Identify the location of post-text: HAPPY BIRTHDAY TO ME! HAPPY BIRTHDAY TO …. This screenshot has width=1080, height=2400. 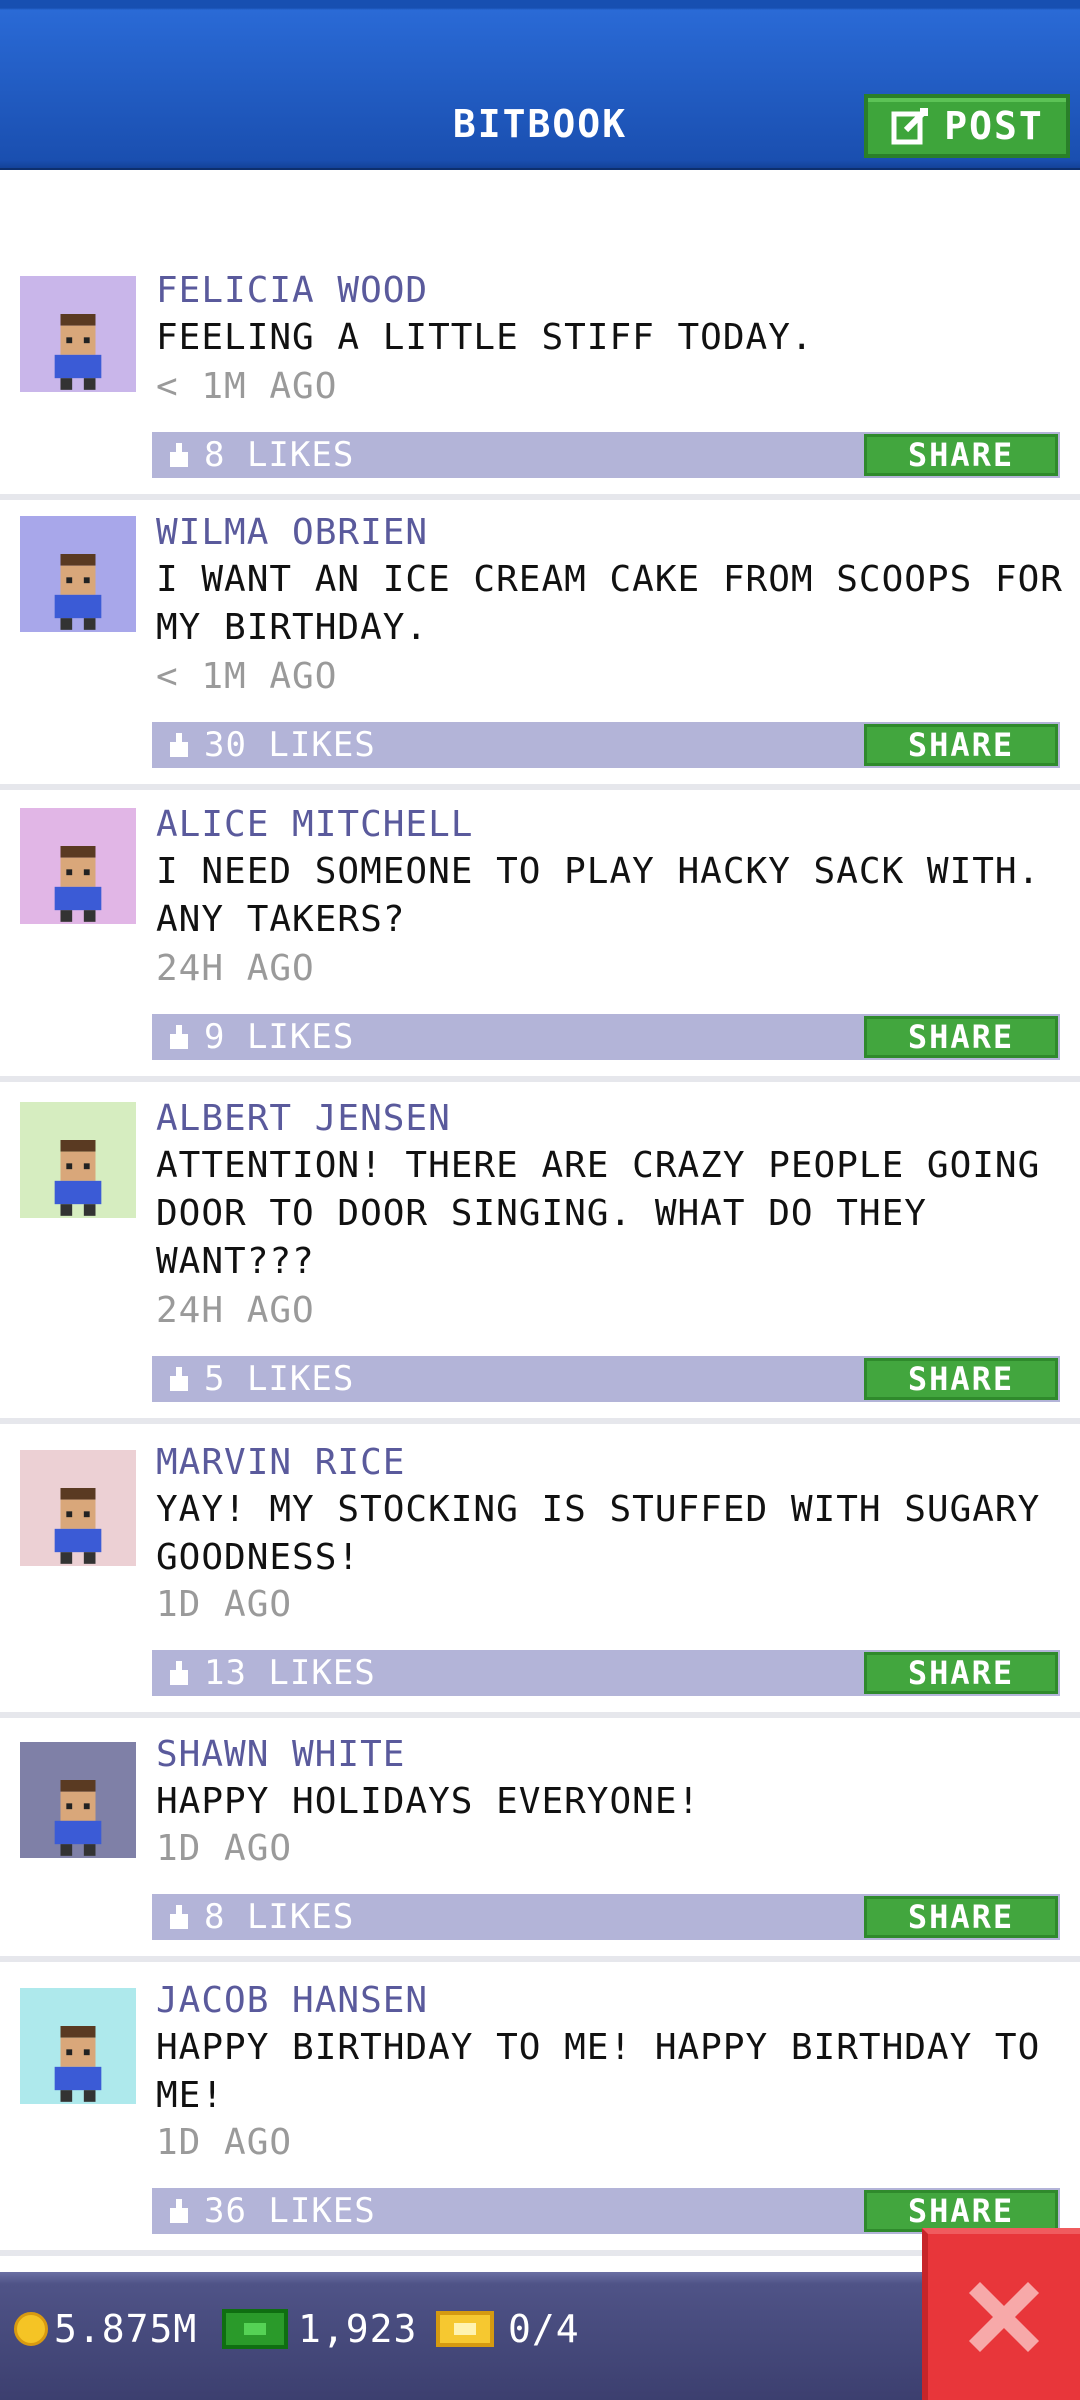
(598, 2071).